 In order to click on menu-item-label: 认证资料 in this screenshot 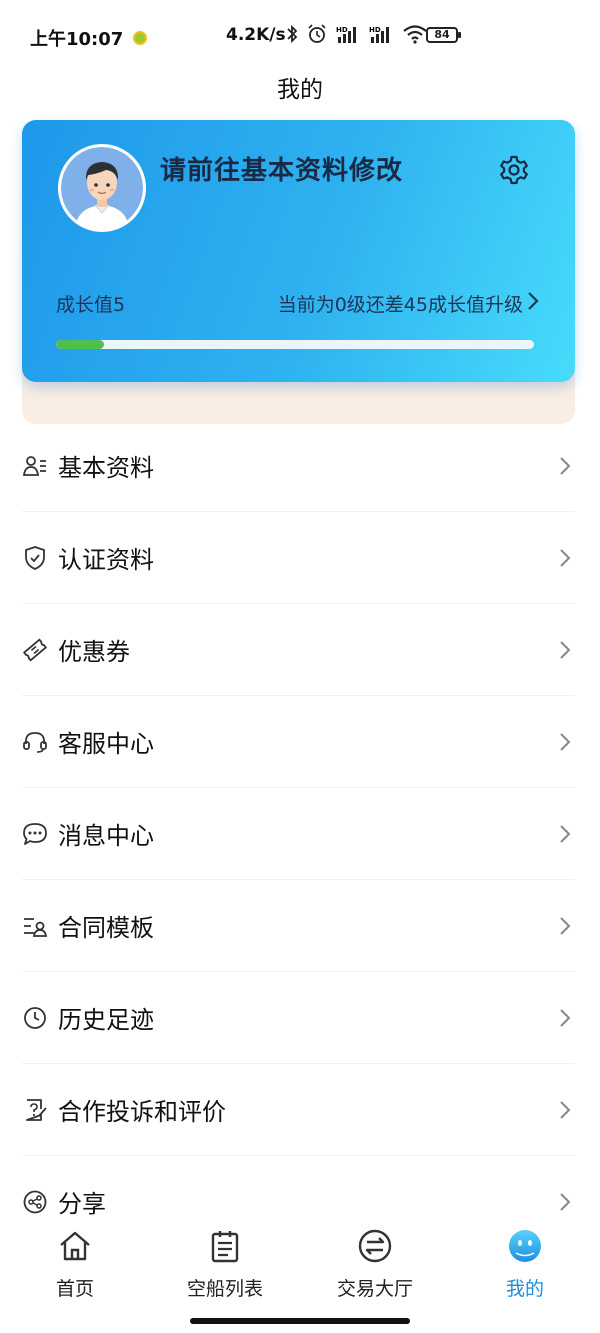, I will do `click(106, 560)`.